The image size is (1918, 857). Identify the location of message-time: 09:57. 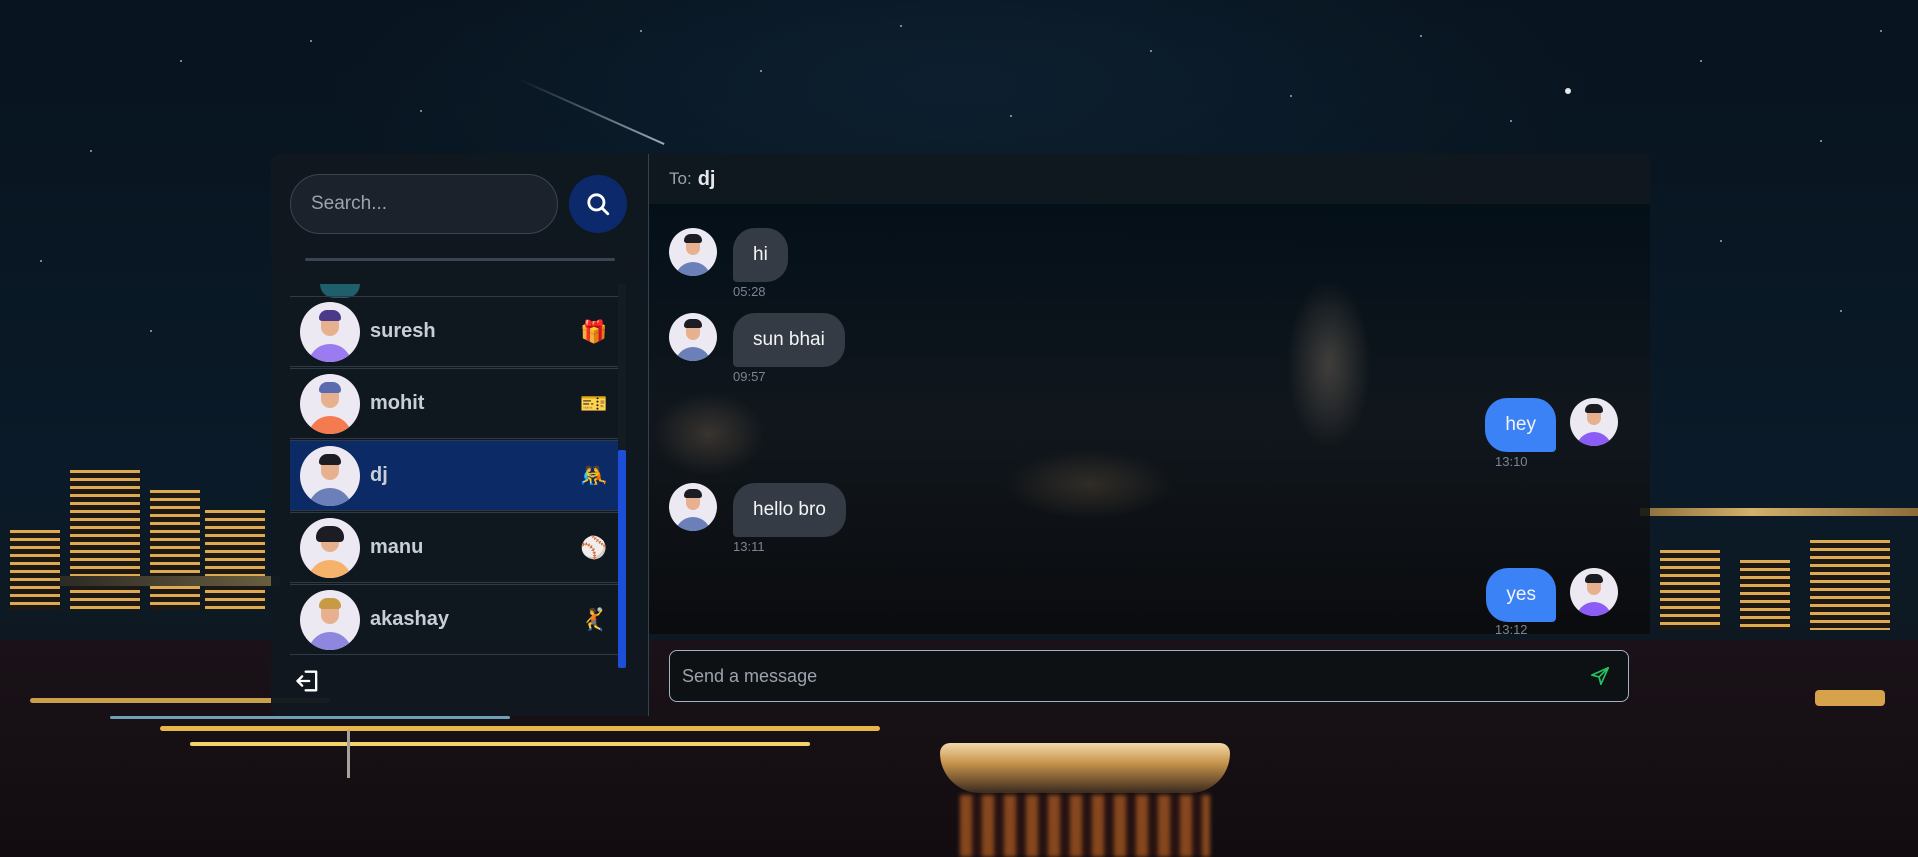
(749, 376).